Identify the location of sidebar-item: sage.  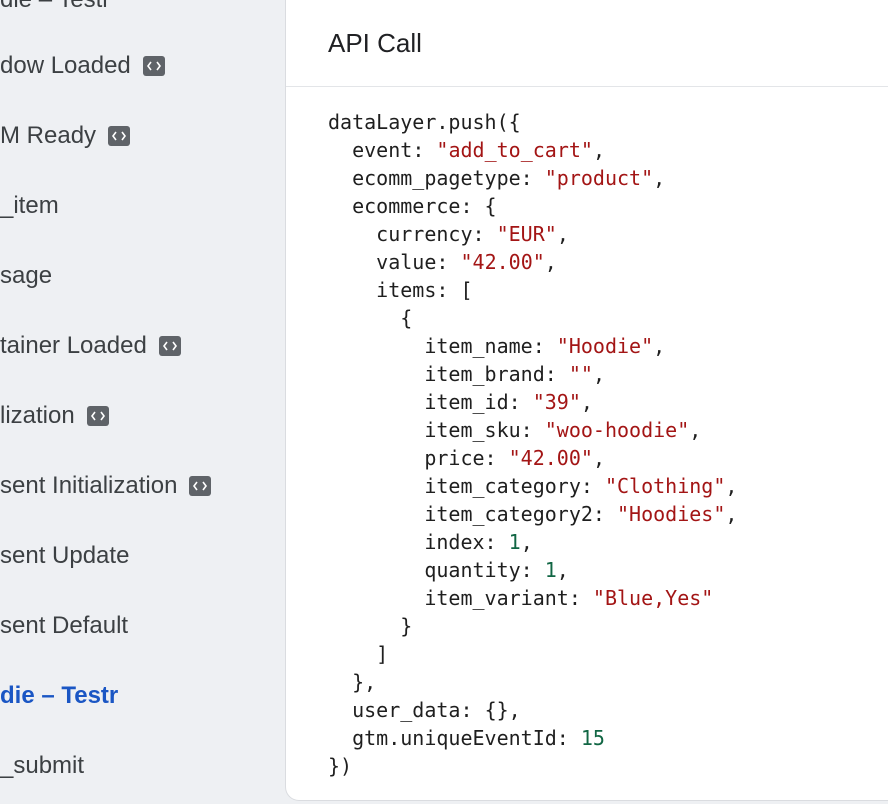
(26, 276).